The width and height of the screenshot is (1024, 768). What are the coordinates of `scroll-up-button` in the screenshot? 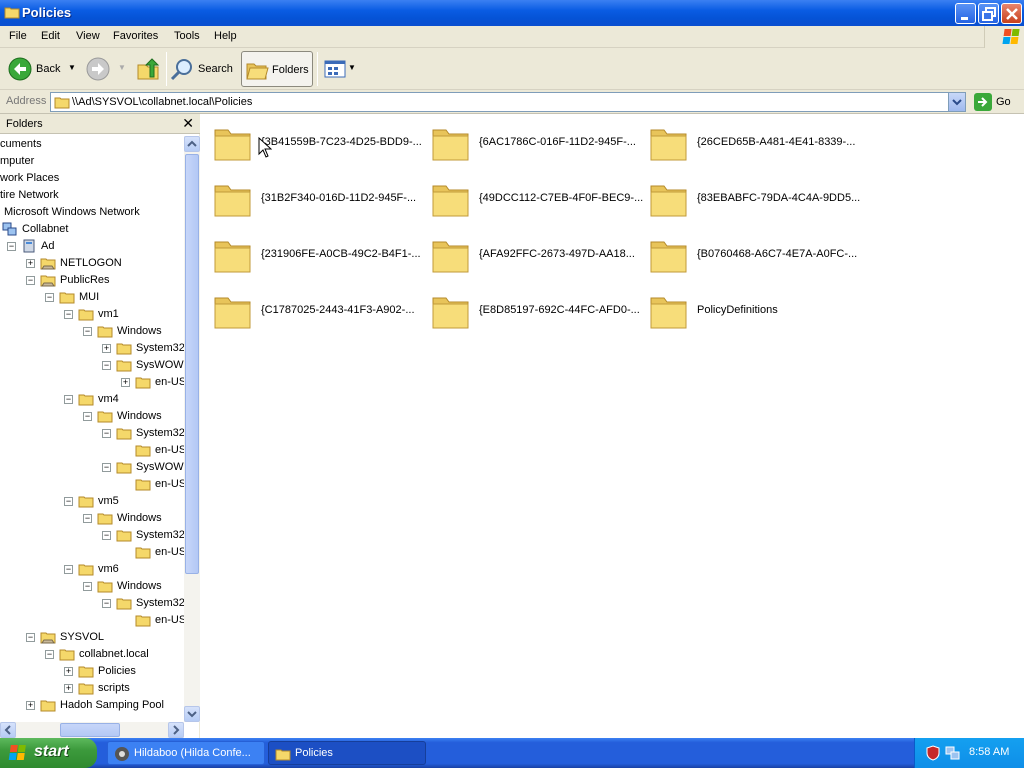 It's located at (192, 144).